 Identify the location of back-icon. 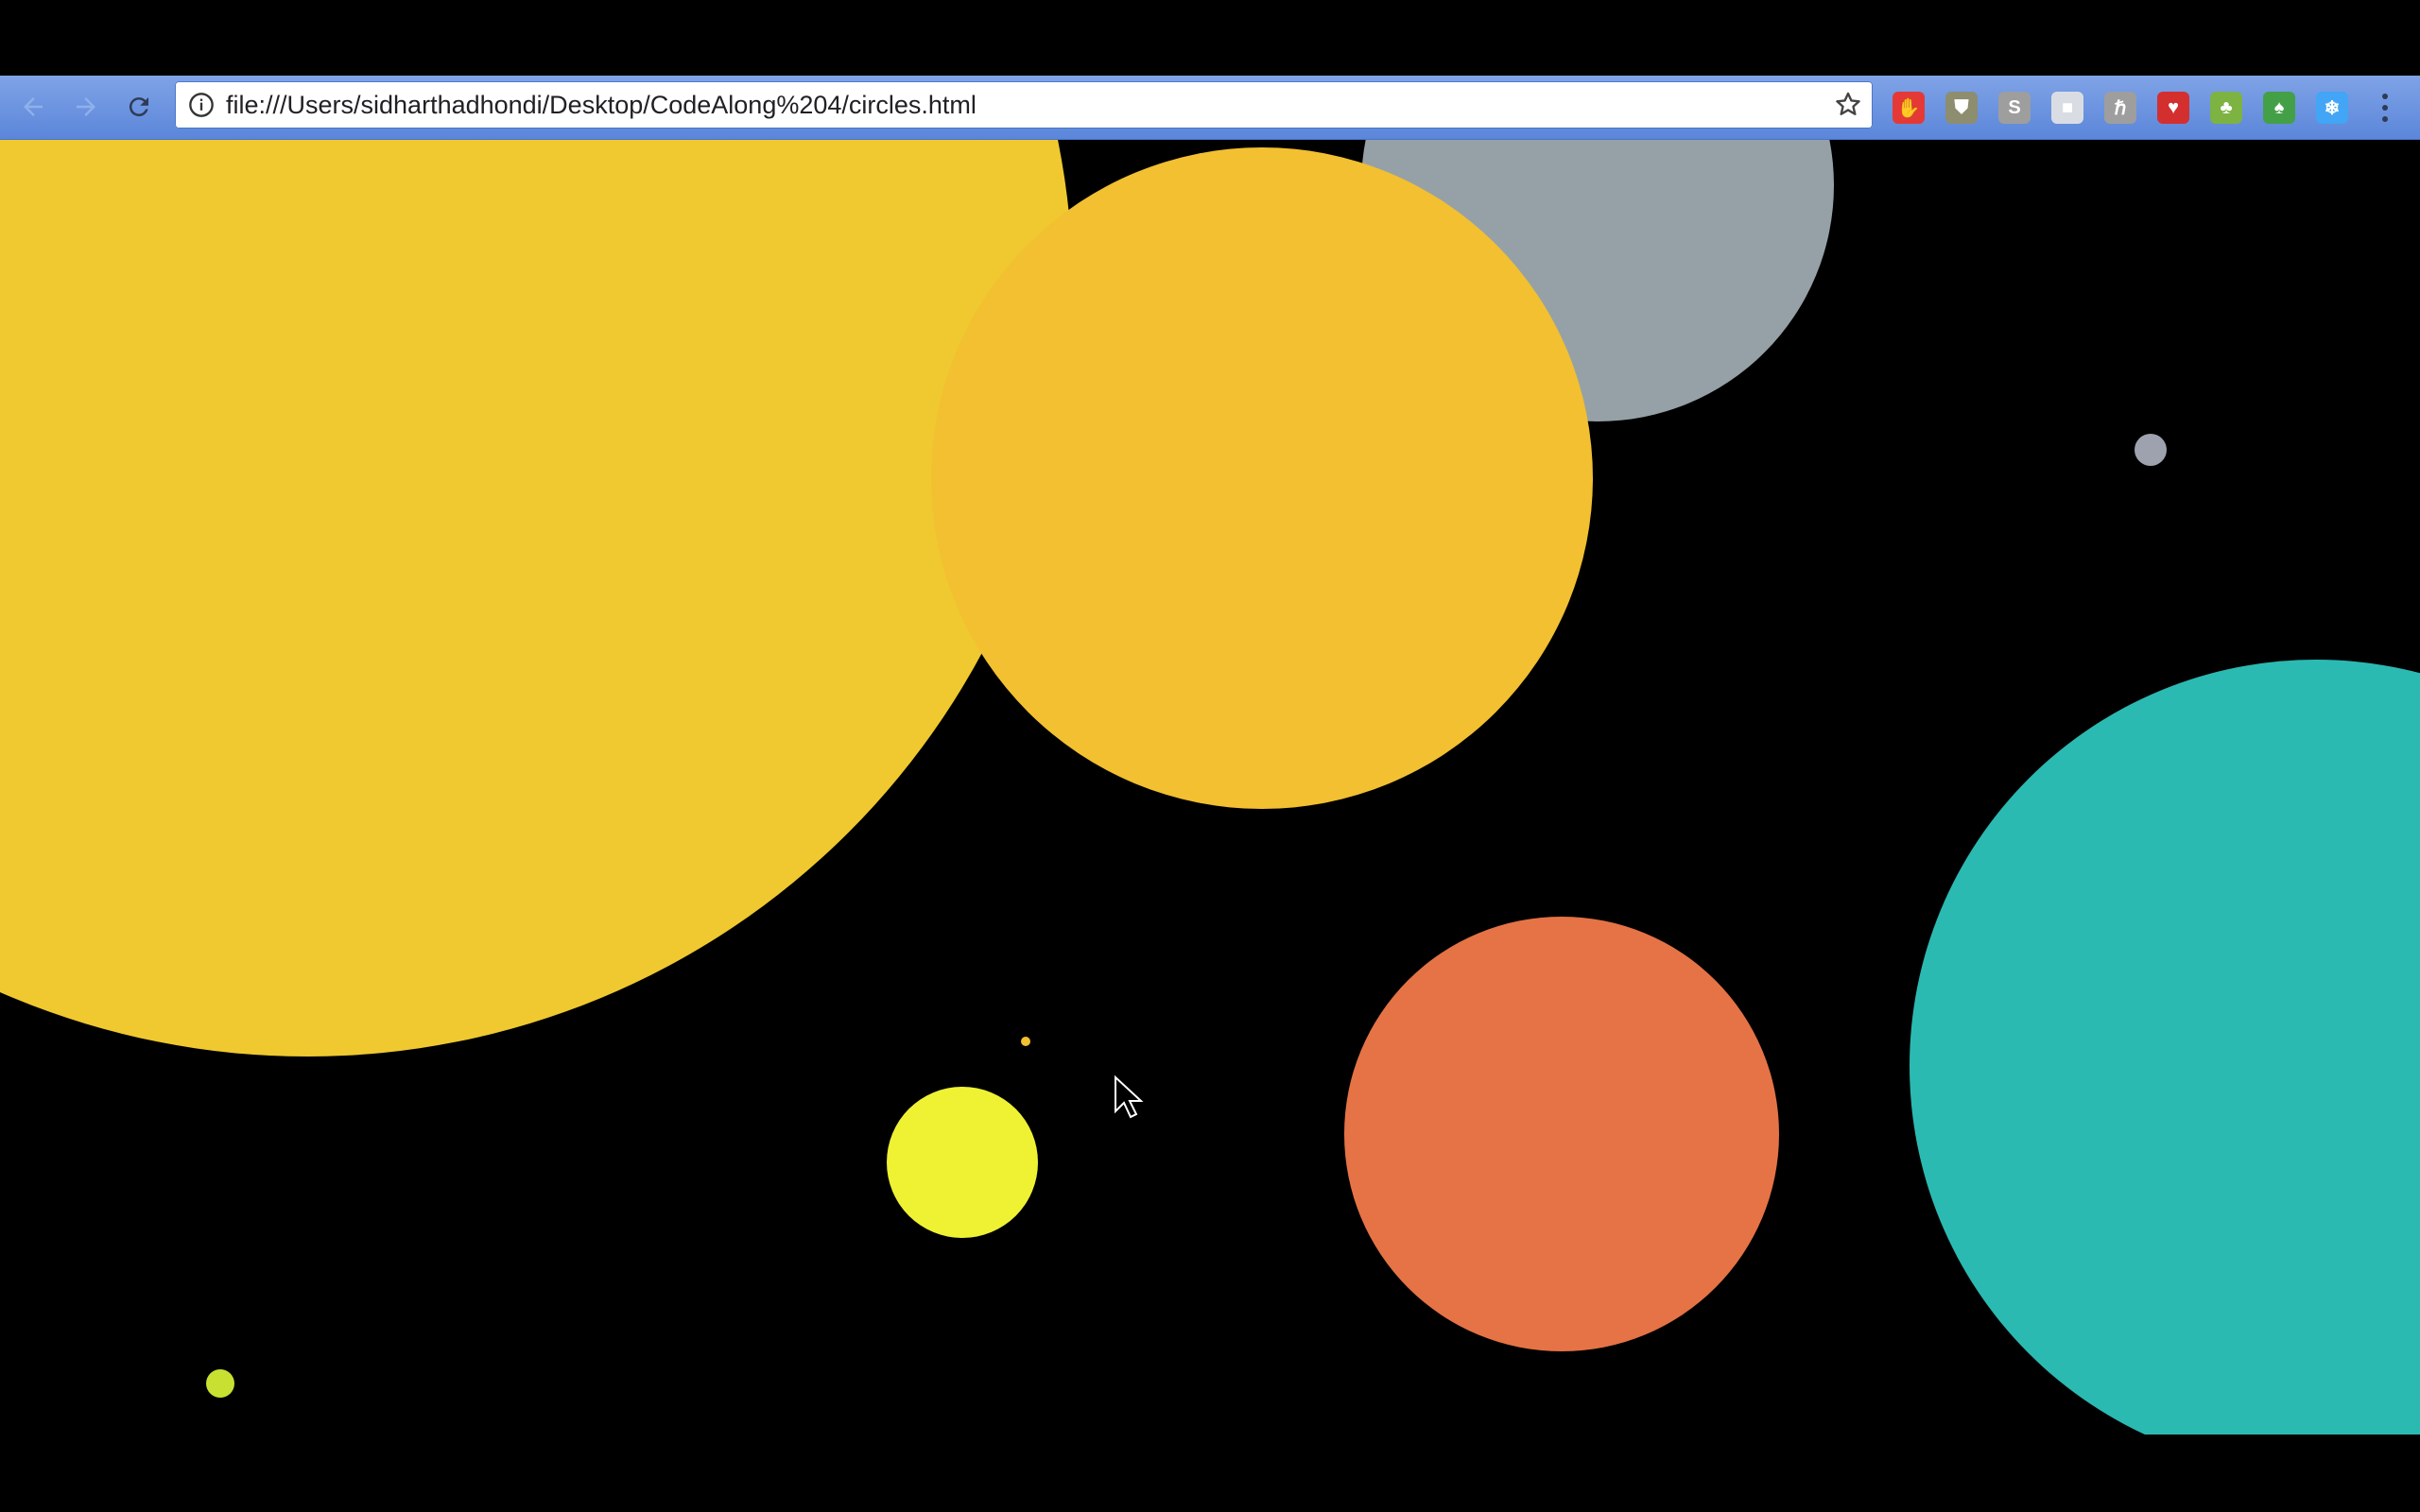
(33, 107).